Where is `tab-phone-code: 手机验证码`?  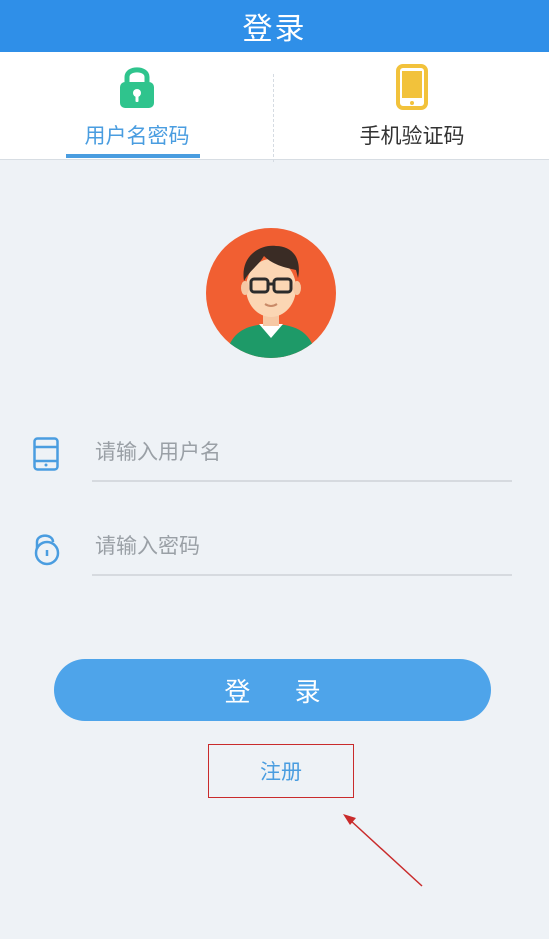
tab-phone-code: 手机验证码 is located at coordinates (412, 105).